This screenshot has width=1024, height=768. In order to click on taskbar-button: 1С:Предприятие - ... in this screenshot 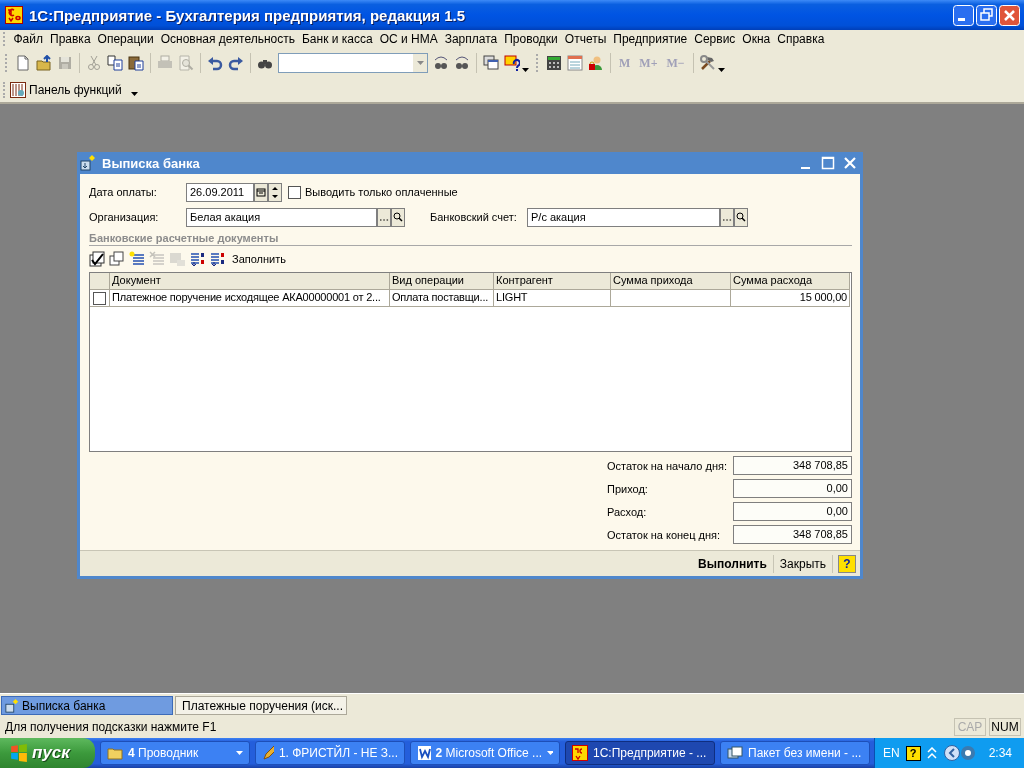, I will do `click(640, 753)`.